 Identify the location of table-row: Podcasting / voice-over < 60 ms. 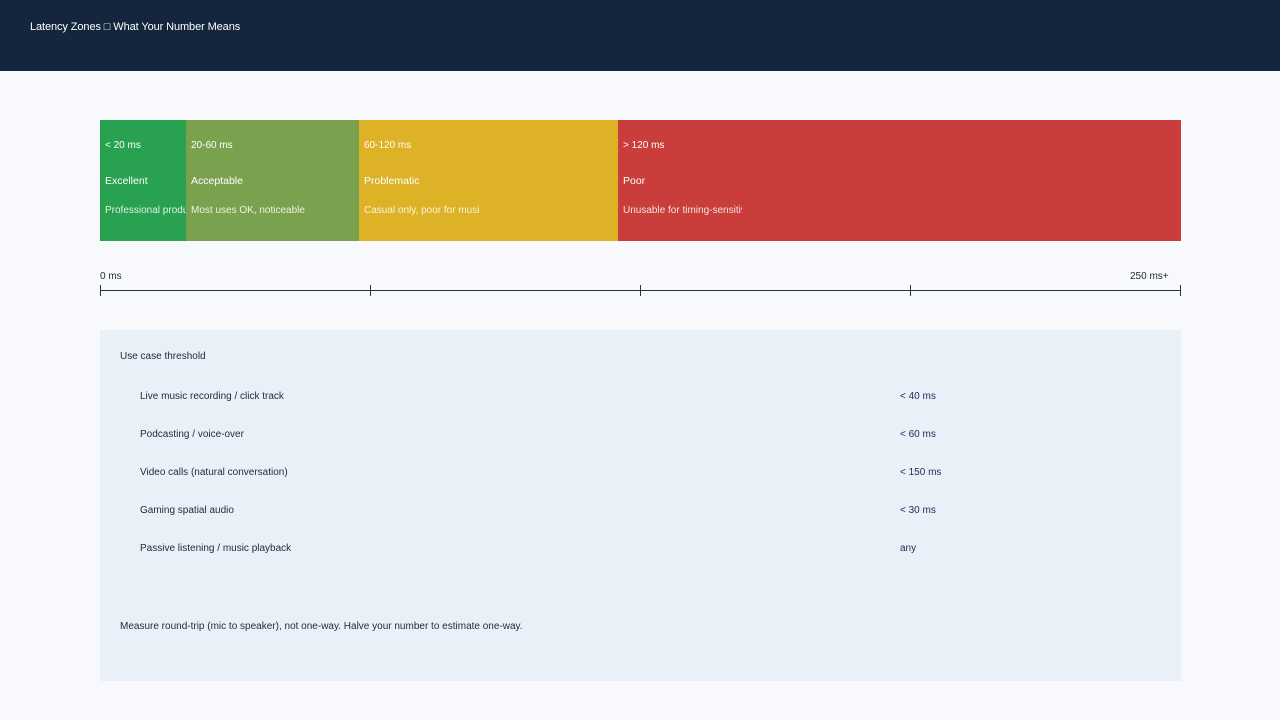
(640, 439).